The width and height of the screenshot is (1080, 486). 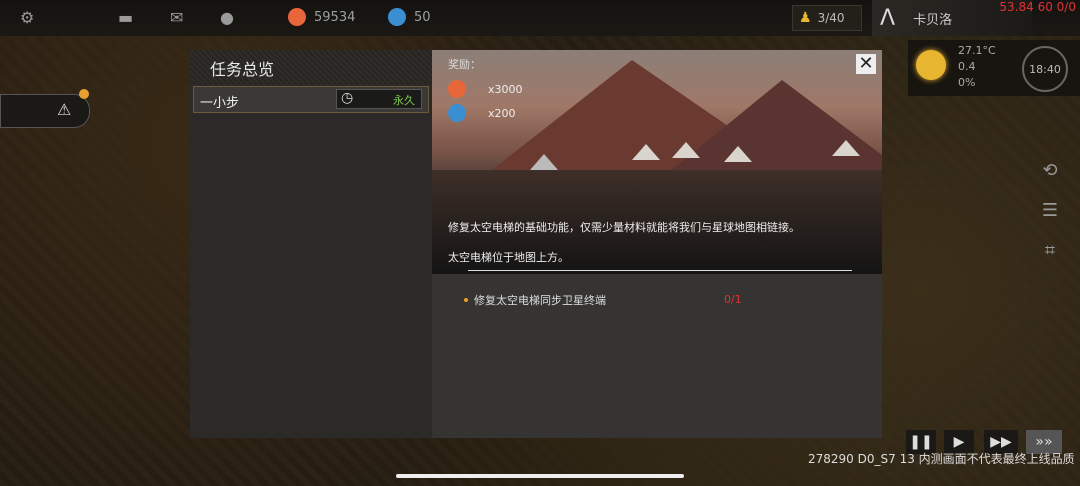 I want to click on timer-icon: ◷, so click(x=347, y=98).